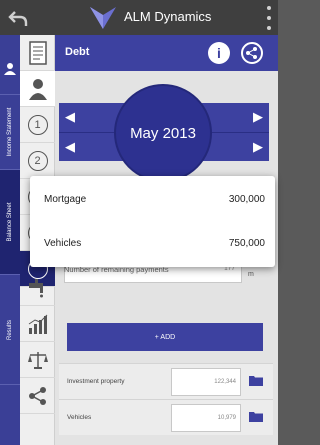 Image resolution: width=320 pixels, height=445 pixels. Describe the element at coordinates (166, 417) in the screenshot. I see `asset-row: Vehicles 10,979` at that location.